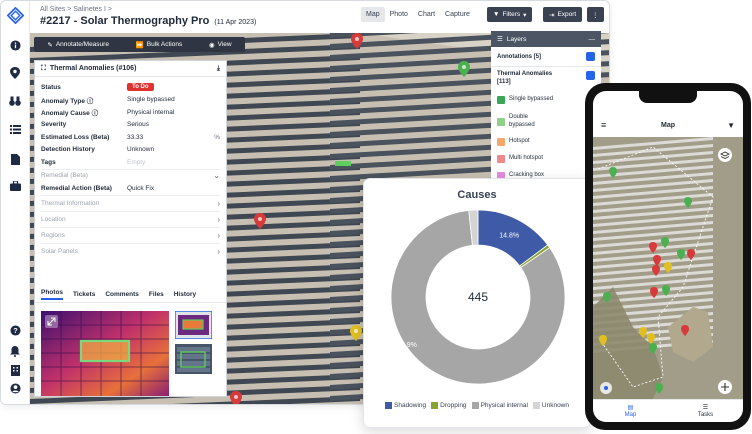 The image size is (752, 434). I want to click on annotate-button: ✎ Annotate/Measure, so click(78, 45).